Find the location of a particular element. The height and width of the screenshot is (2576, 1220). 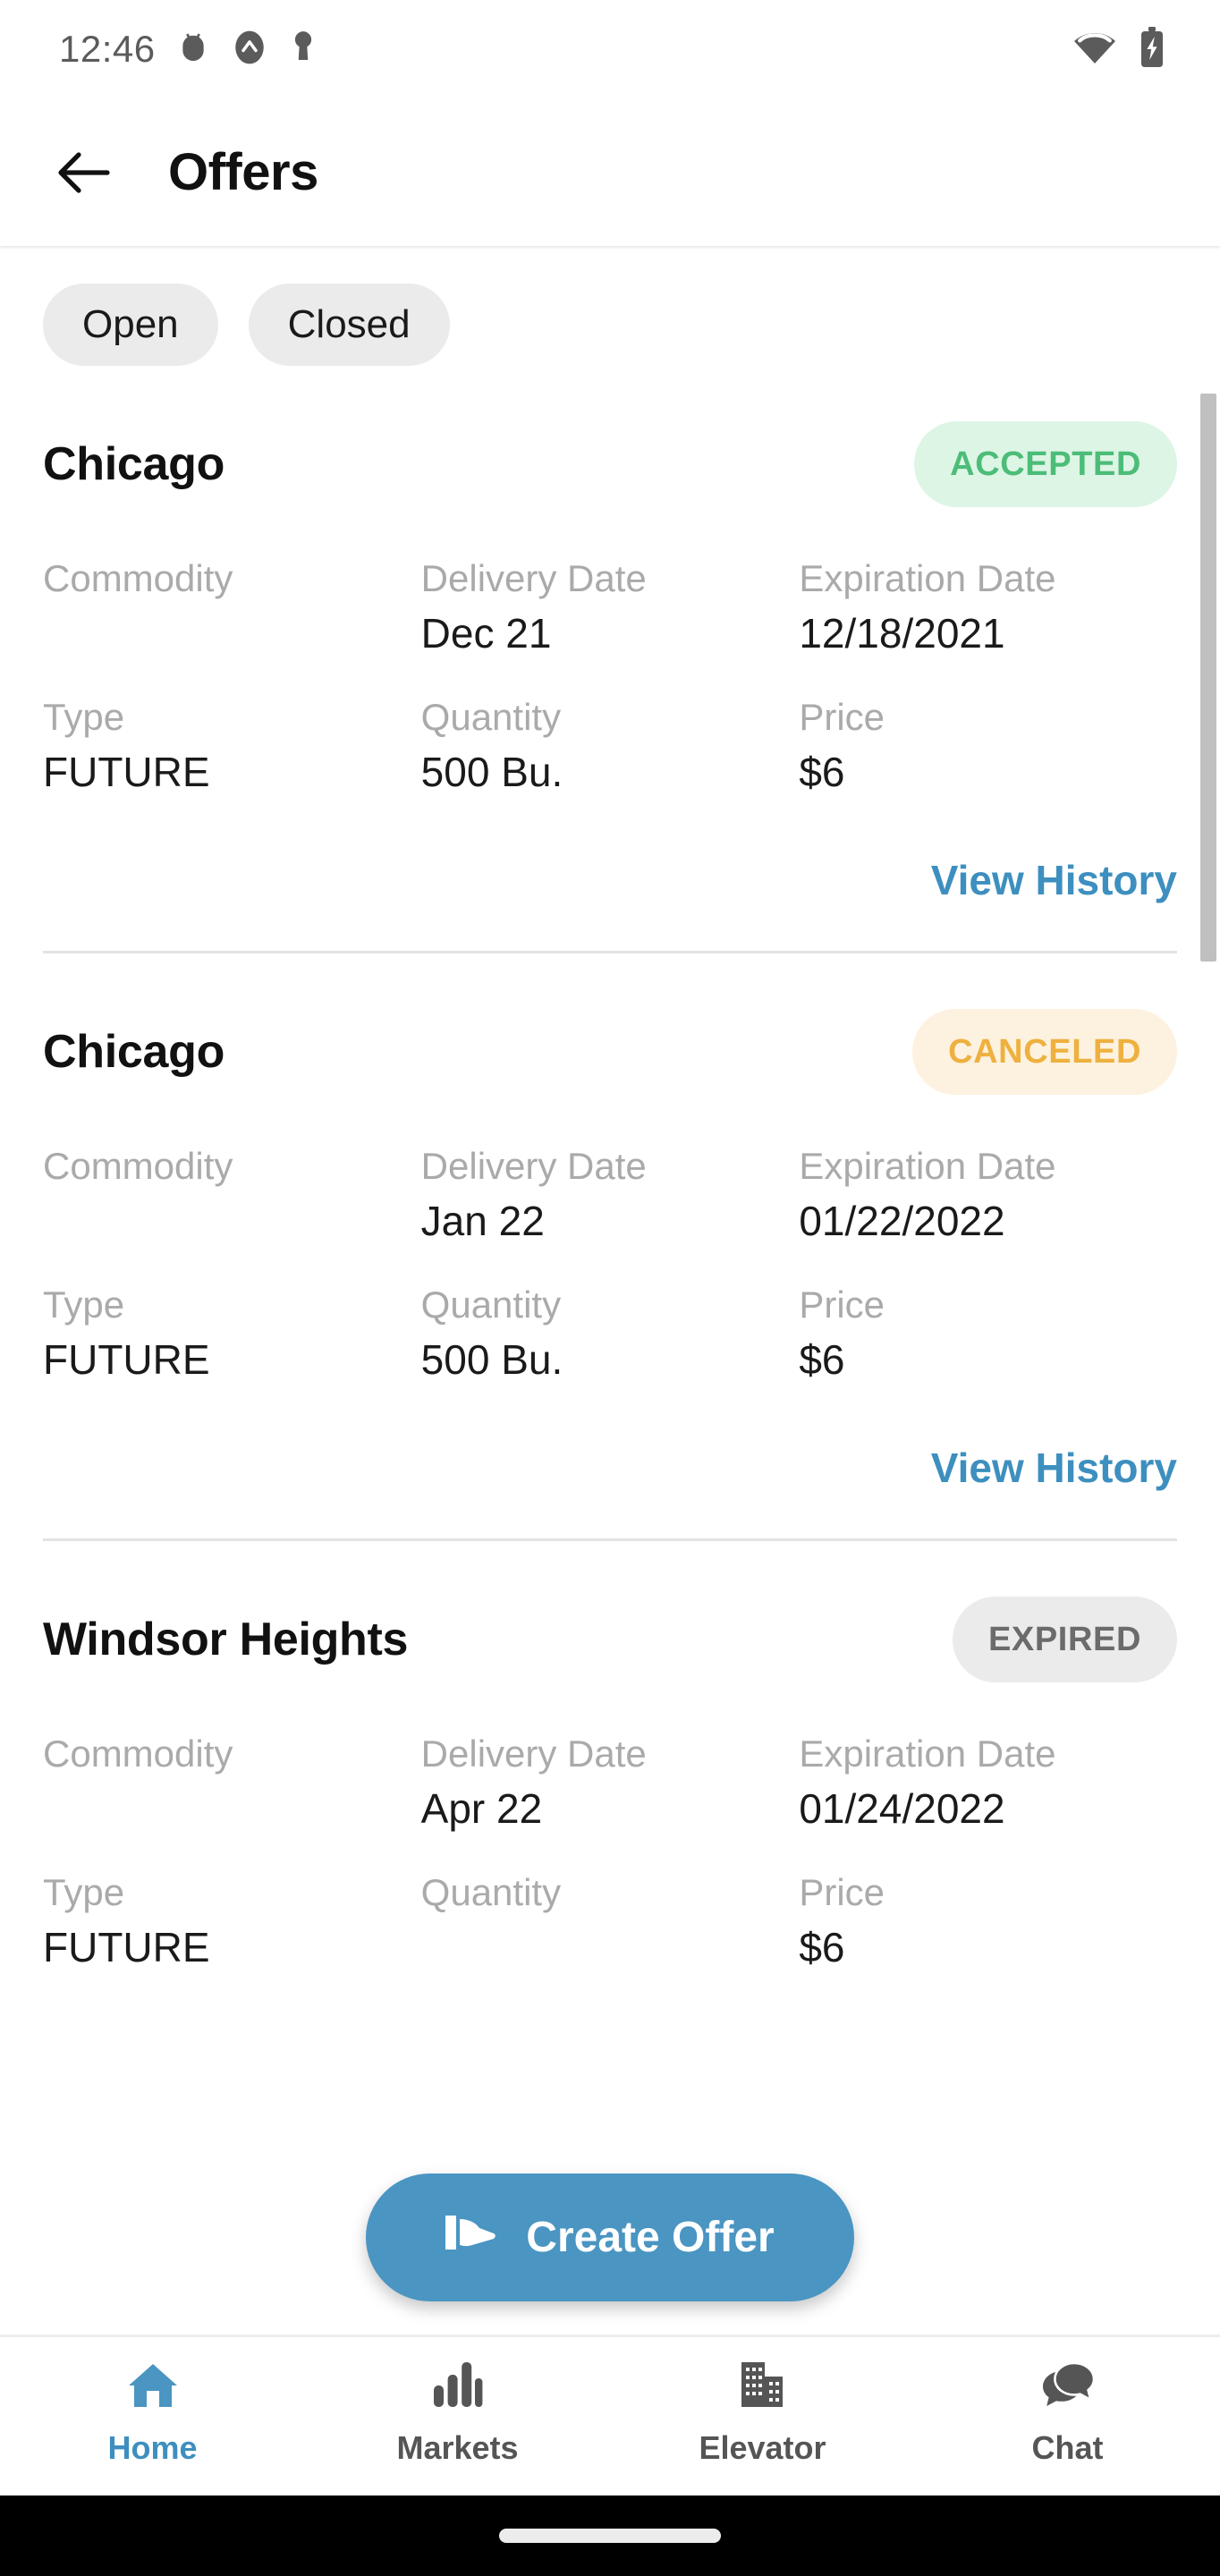

vertical-scrollbar is located at coordinates (1208, 678).